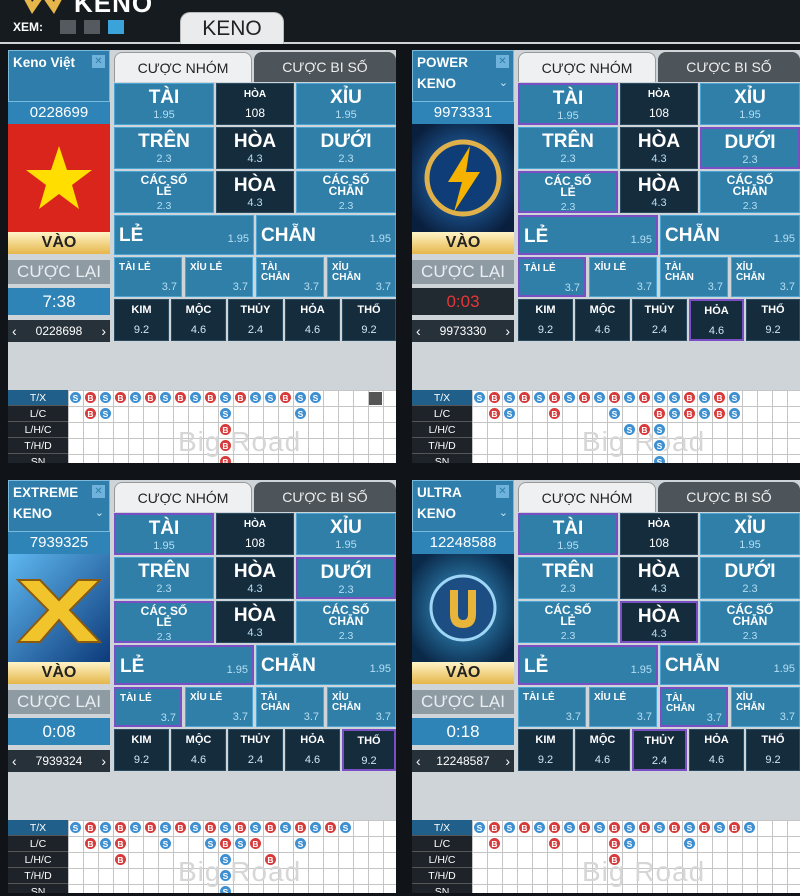 The image size is (800, 896). What do you see at coordinates (326, 665) in the screenshot?
I see `bet-chan: CHẴN 1.95` at bounding box center [326, 665].